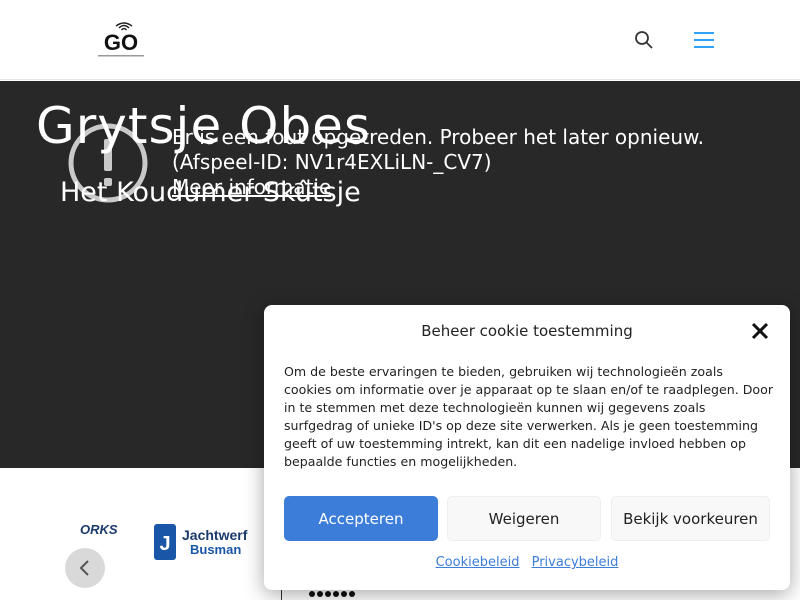  What do you see at coordinates (400, 40) in the screenshot?
I see `site-header: GO` at bounding box center [400, 40].